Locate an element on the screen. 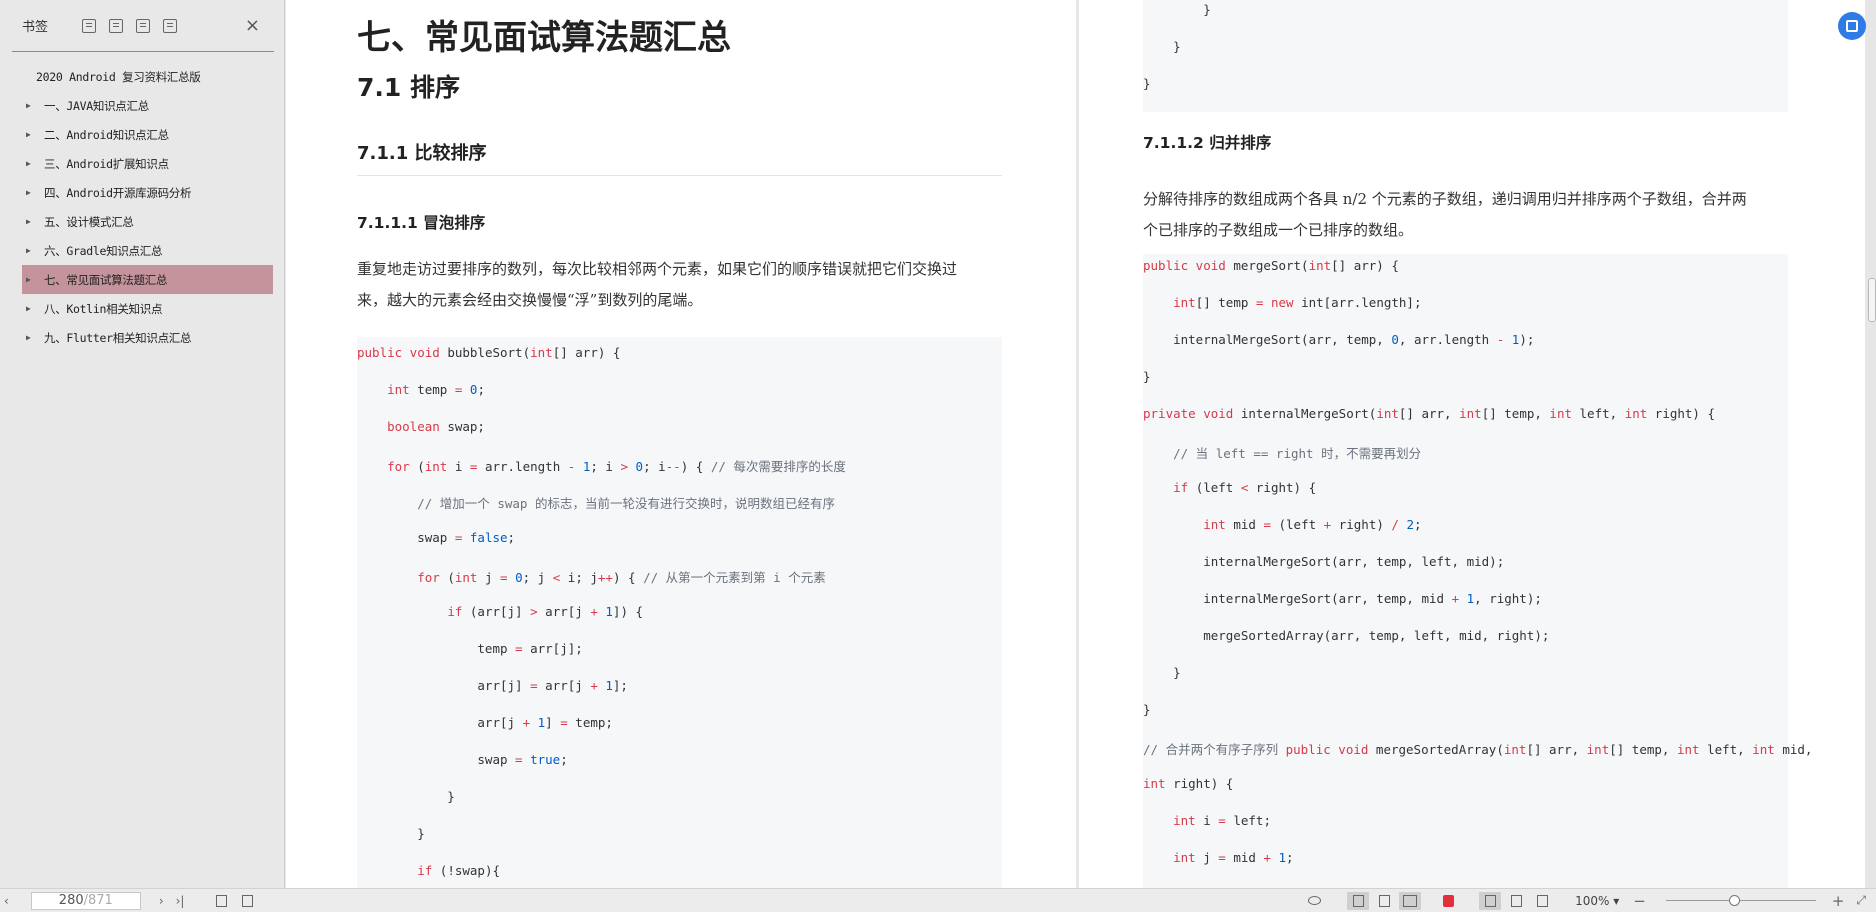 Image resolution: width=1876 pixels, height=912 pixels. code-token: mid, is located at coordinates (1797, 749).